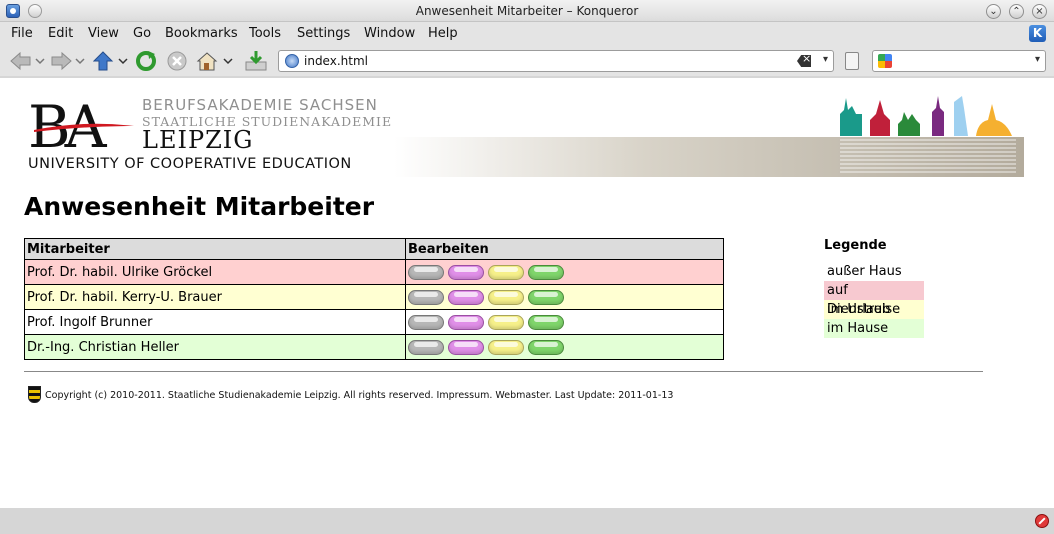 The image size is (1054, 534). Describe the element at coordinates (69, 61) in the screenshot. I see `forward-icon` at that location.